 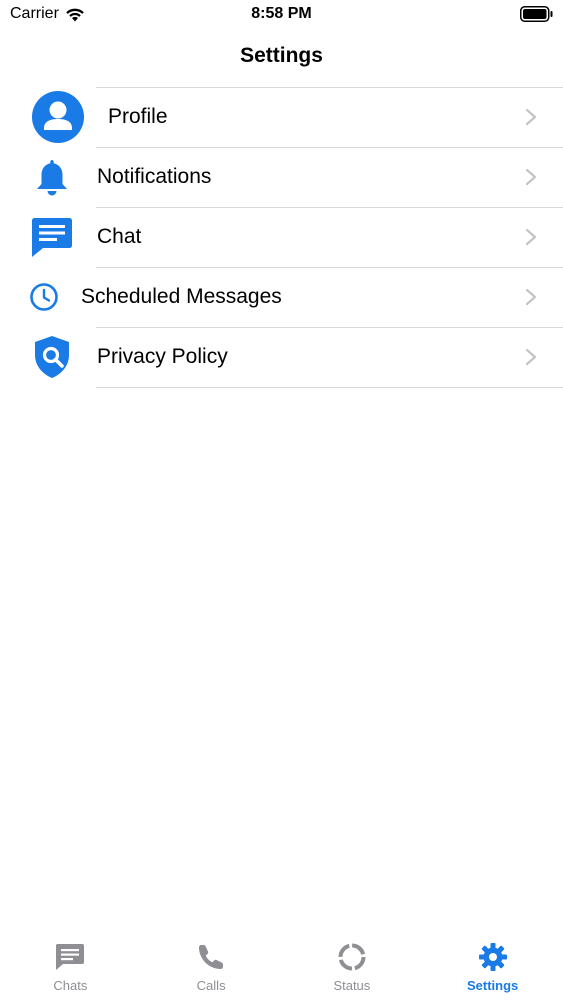 I want to click on status-time: 8:58 PM, so click(x=281, y=13).